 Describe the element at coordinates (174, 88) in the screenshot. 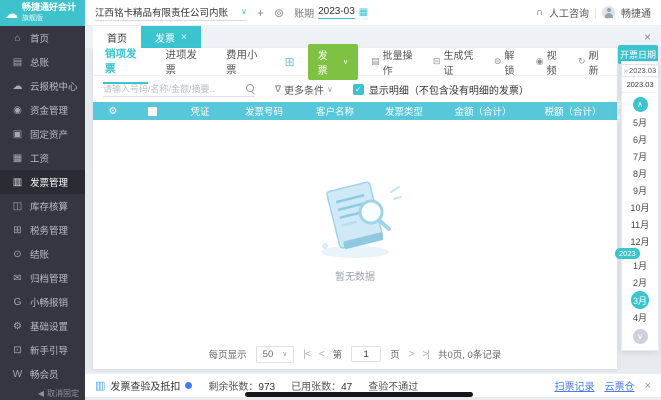

I see `search-input` at that location.